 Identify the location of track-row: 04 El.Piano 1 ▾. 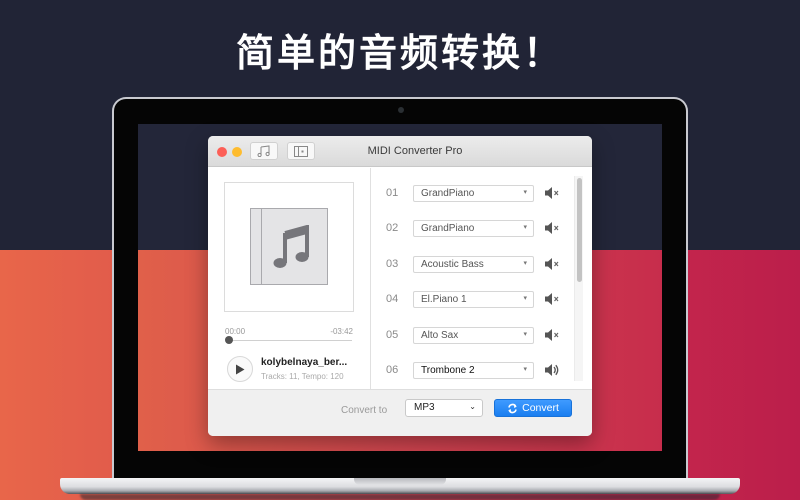
(472, 300).